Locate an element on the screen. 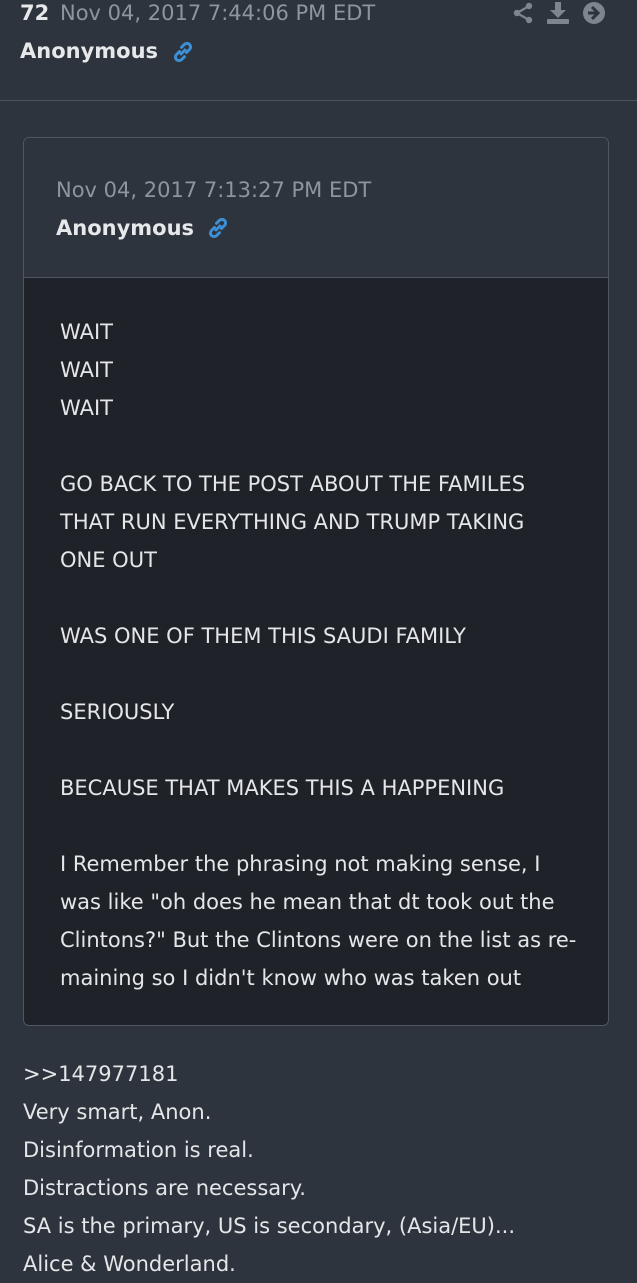 This screenshot has width=637, height=1283. quoted-line: THAT RUN EVERYTHING AND TRUMP TAKING is located at coordinates (292, 522).